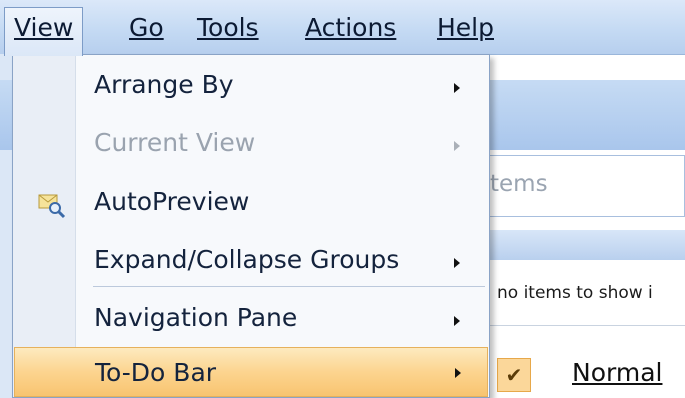 The image size is (685, 398). I want to click on menu-tools-label: Tools, so click(228, 27).